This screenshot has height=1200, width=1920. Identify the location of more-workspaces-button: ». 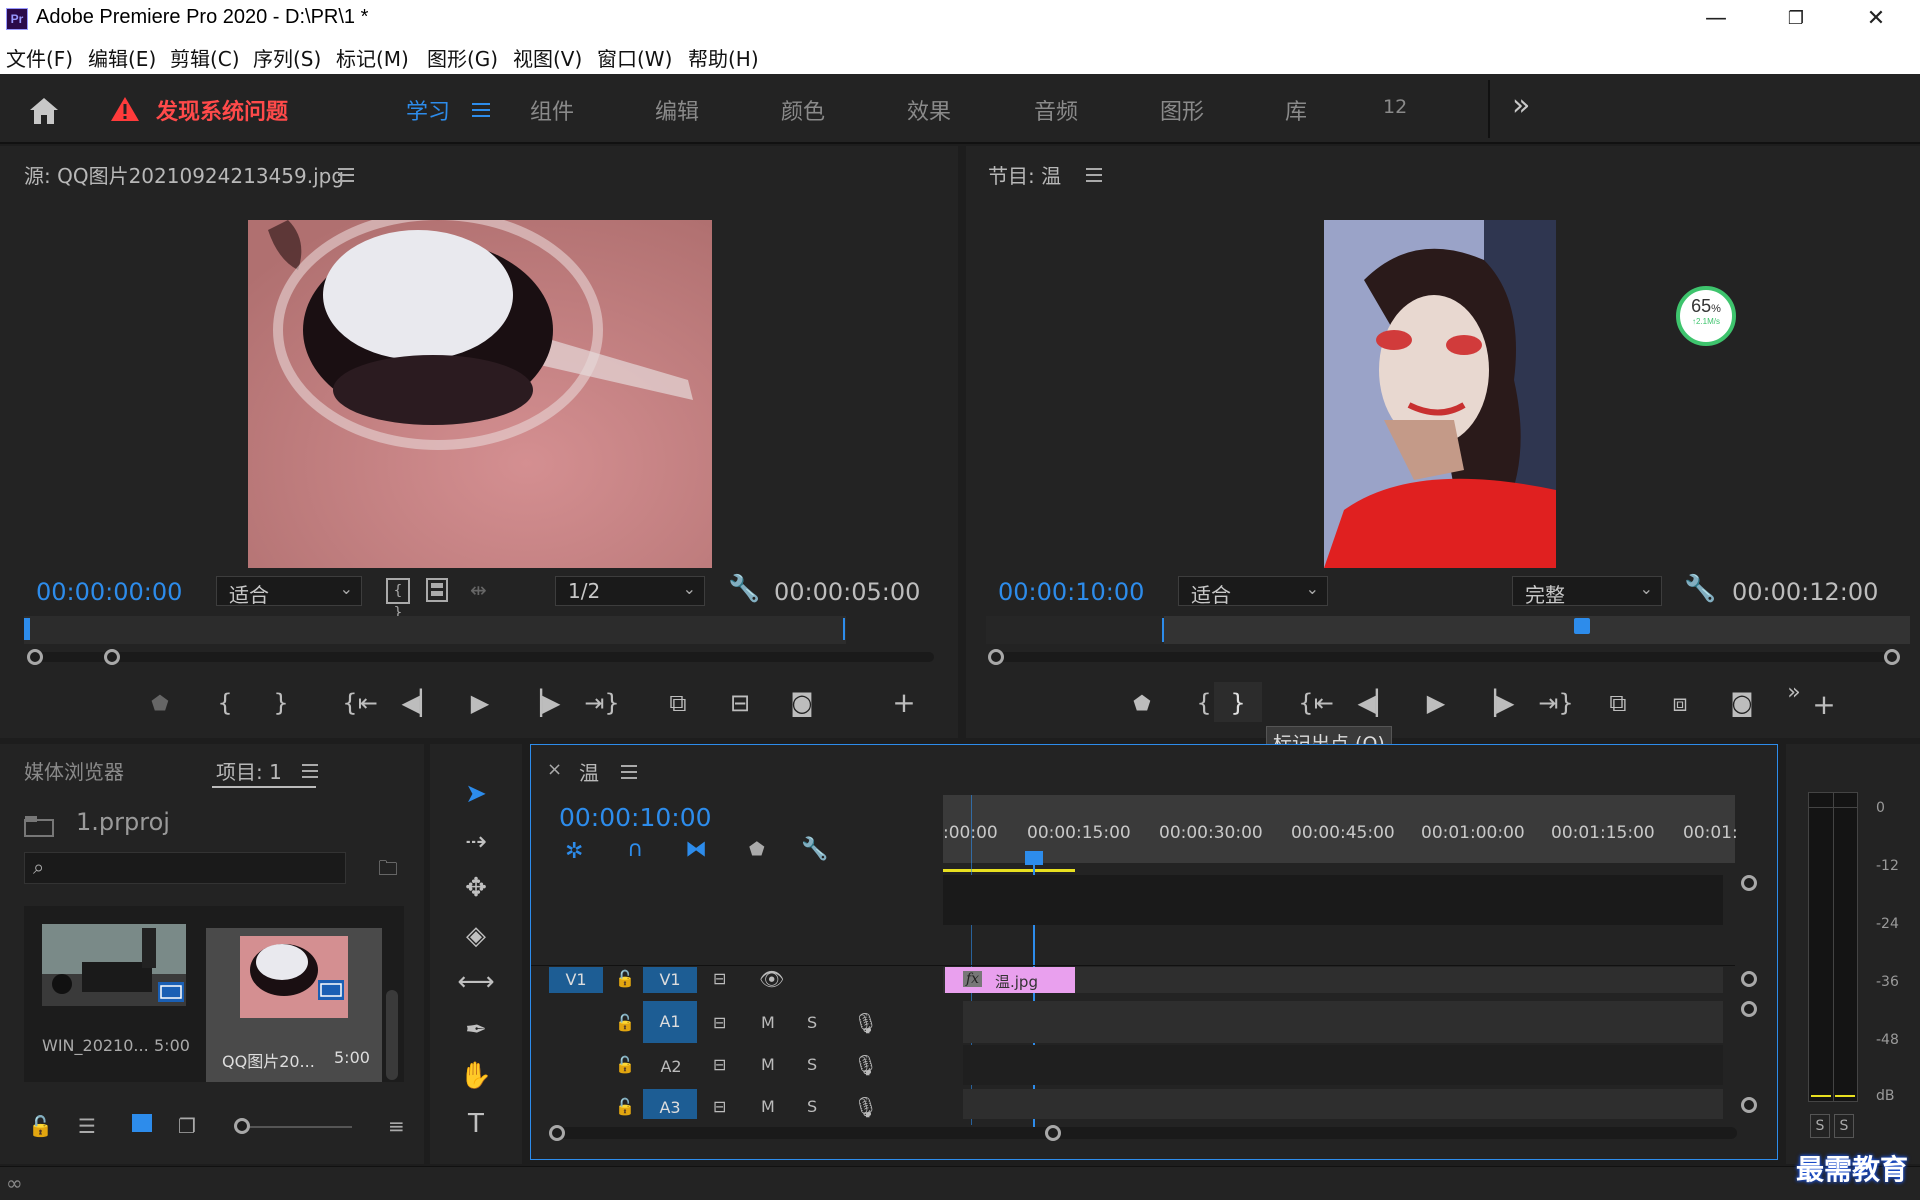
(1521, 105).